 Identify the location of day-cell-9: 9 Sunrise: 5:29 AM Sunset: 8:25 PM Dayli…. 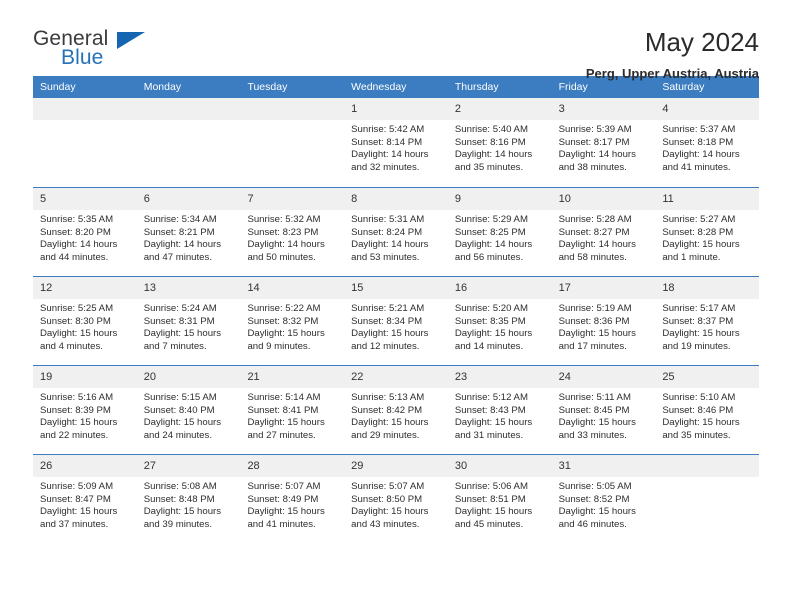
(499, 232).